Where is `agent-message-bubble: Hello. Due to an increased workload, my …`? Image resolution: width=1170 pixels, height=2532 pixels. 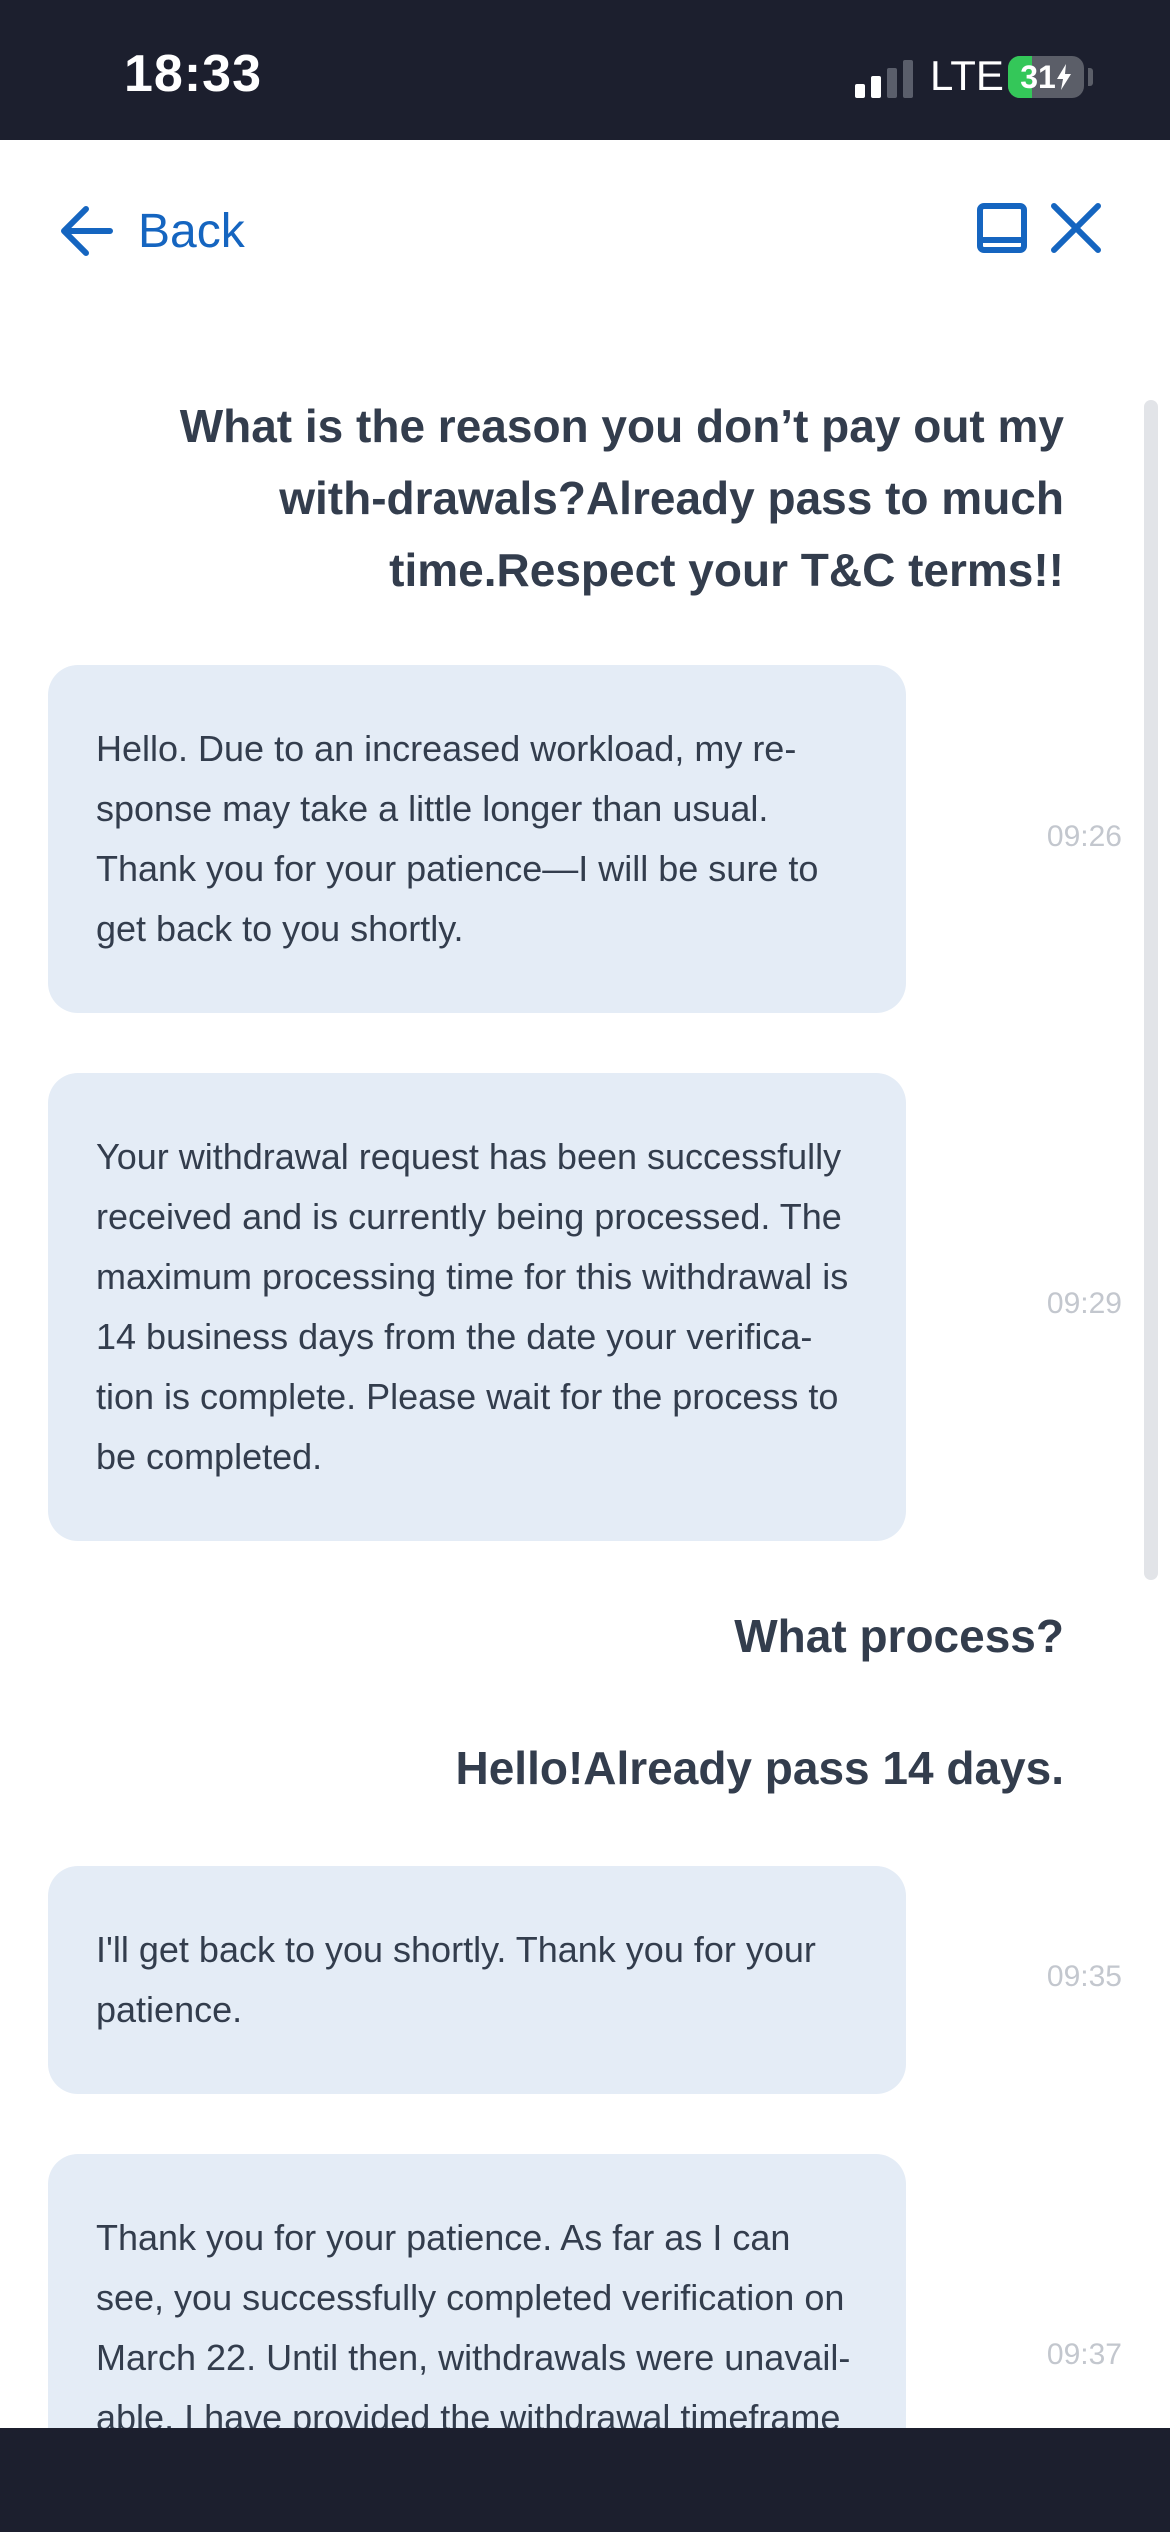
agent-message-bubble: Hello. Due to an increased workload, my … is located at coordinates (477, 839).